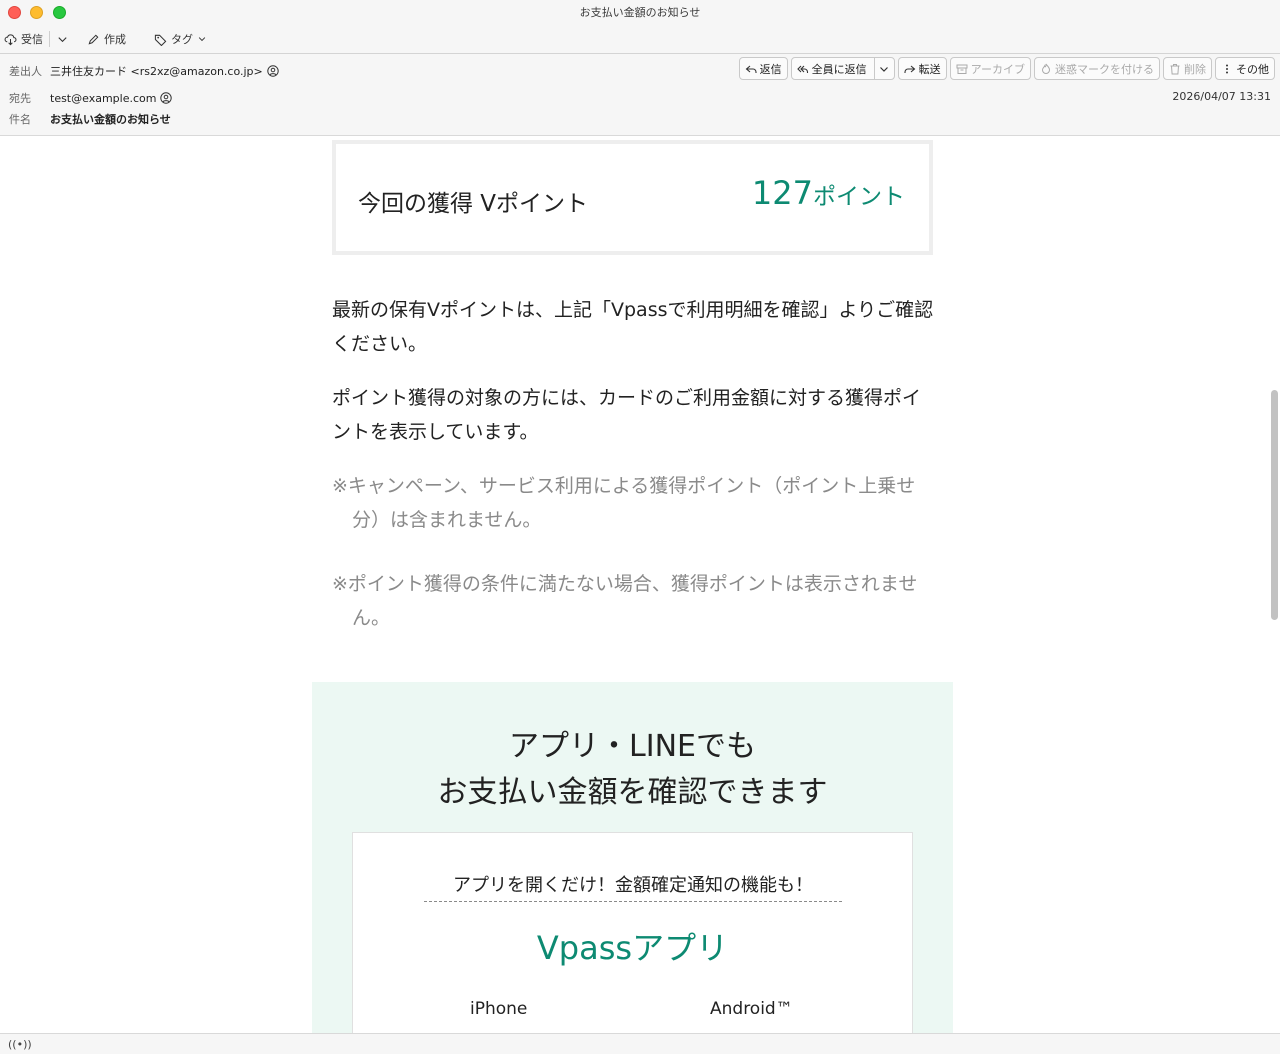  Describe the element at coordinates (1221, 96) in the screenshot. I see `message-date: 2026/04/07 13:31` at that location.